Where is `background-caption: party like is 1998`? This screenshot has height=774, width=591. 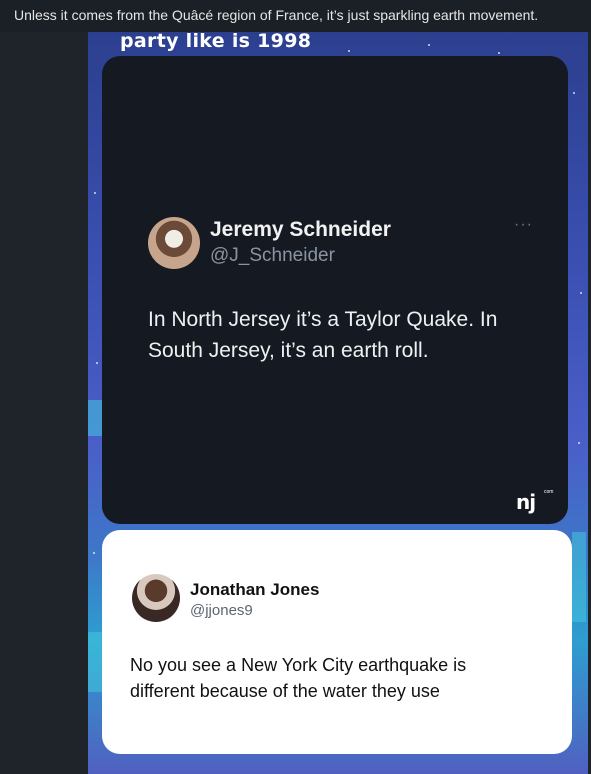 background-caption: party like is 1998 is located at coordinates (216, 42).